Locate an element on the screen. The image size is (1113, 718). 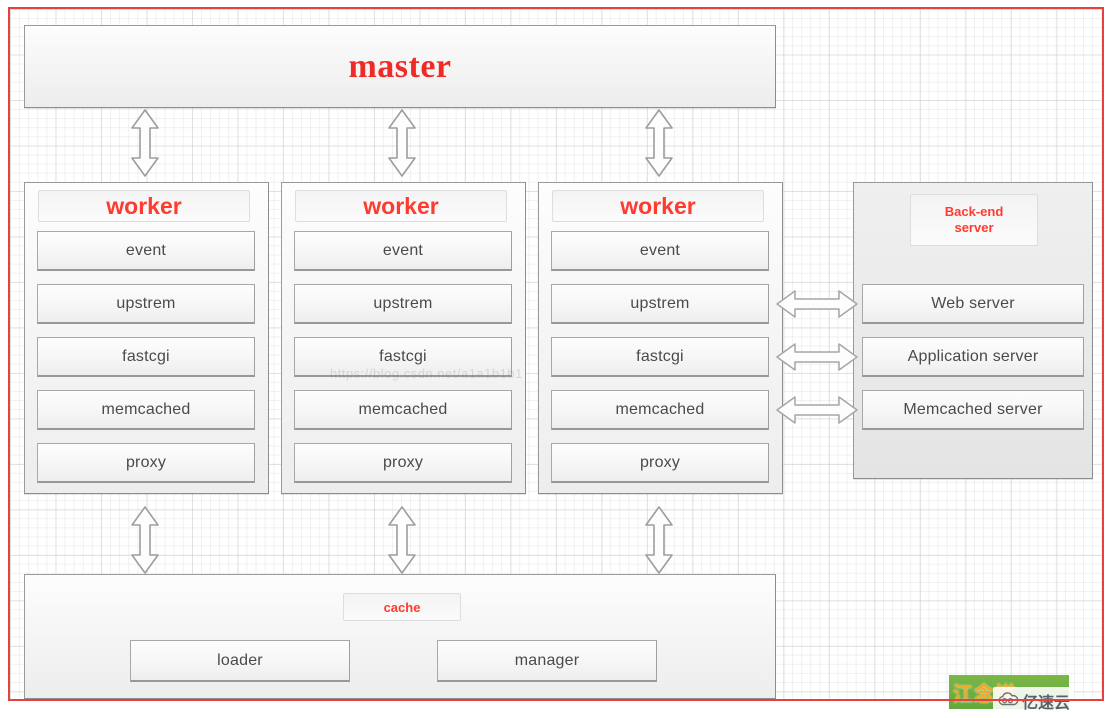
master-box: master is located at coordinates (400, 66).